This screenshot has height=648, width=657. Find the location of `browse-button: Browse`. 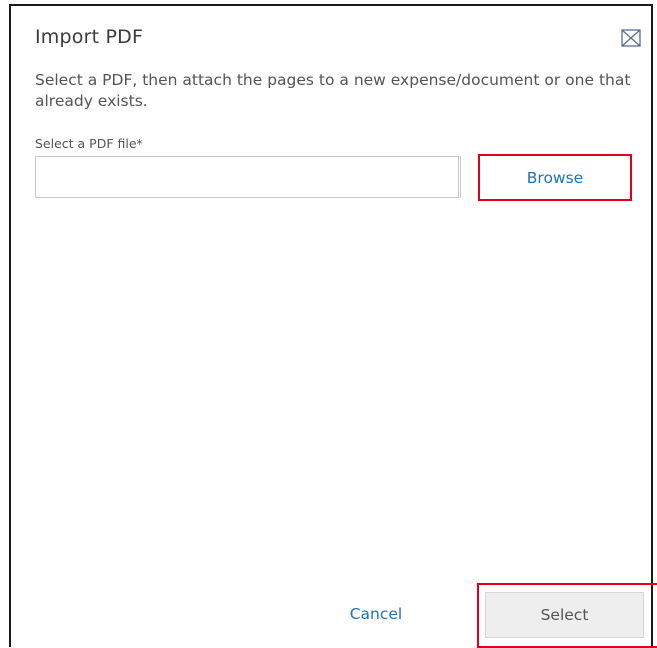

browse-button: Browse is located at coordinates (555, 177).